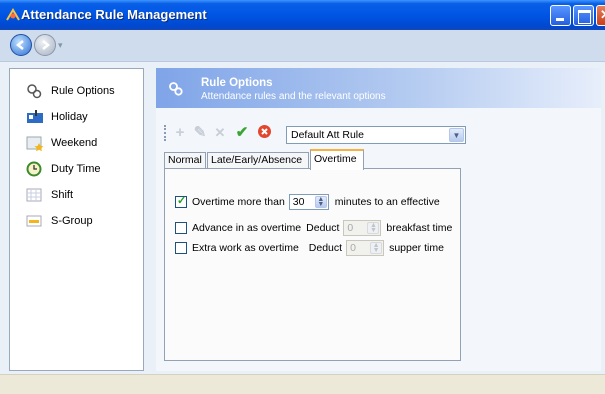 This screenshot has width=605, height=394. What do you see at coordinates (362, 228) in the screenshot?
I see `breakfast-deduct-stepper: 0 ▲ ▼` at bounding box center [362, 228].